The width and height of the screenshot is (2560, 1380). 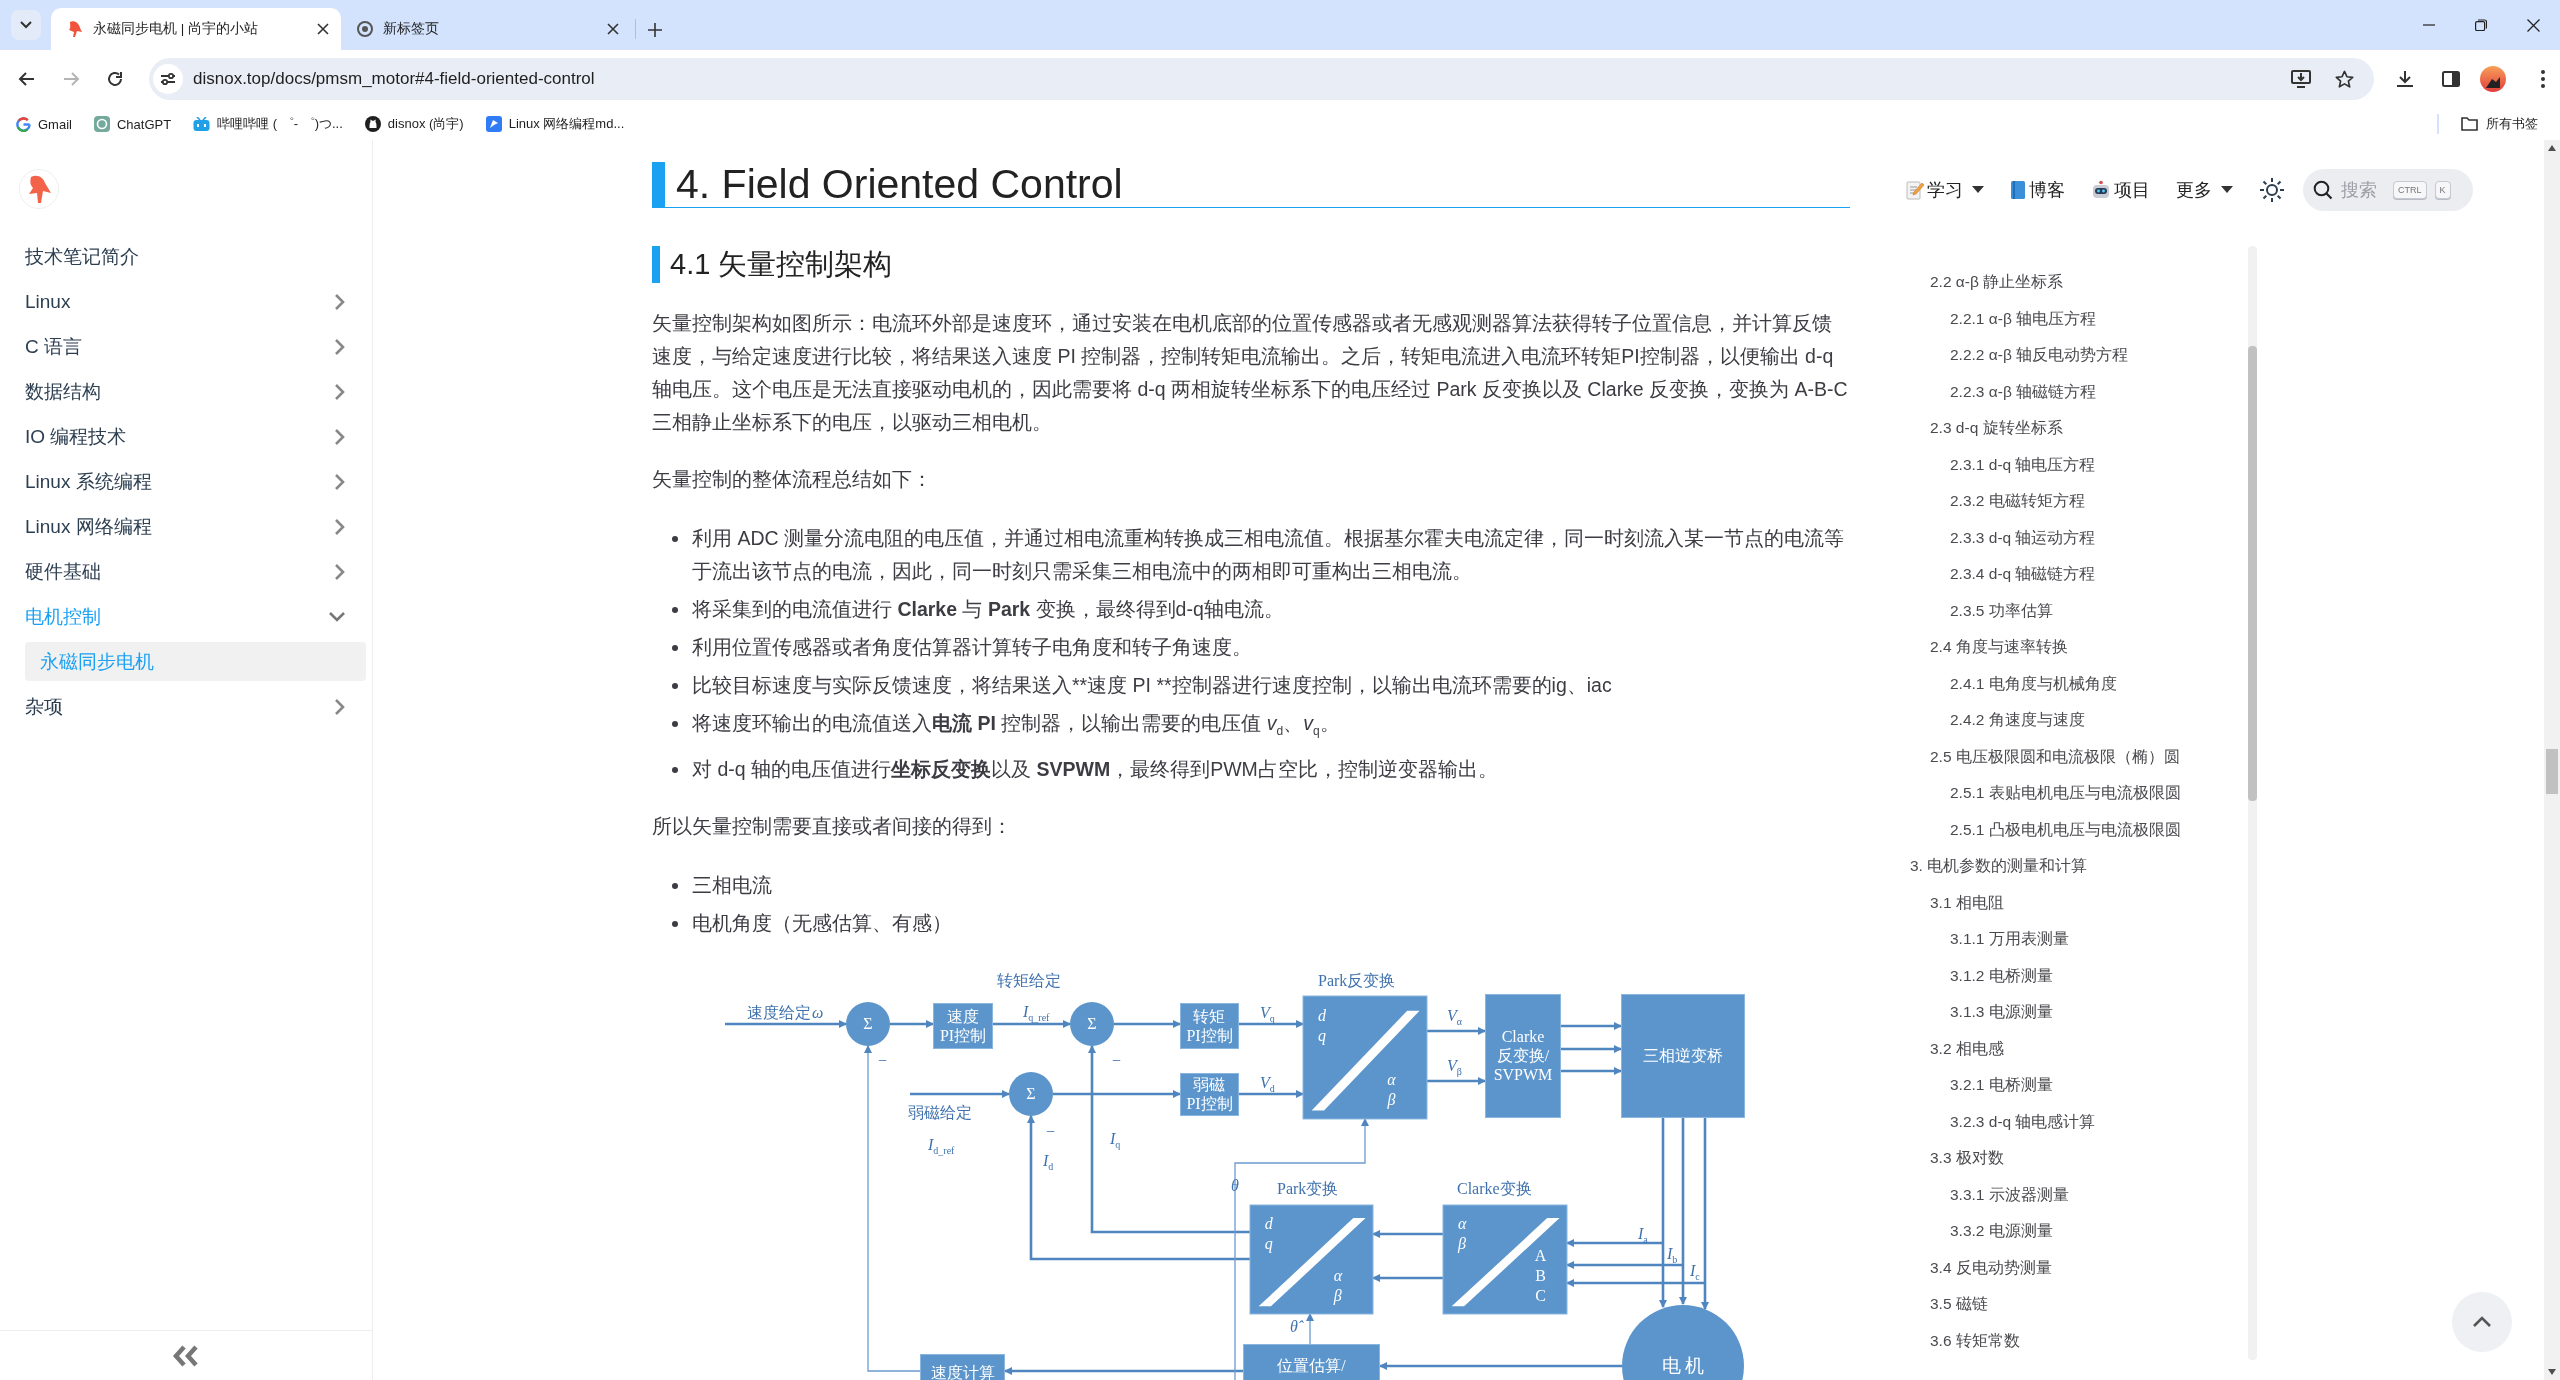 I want to click on back-arrow-icon, so click(x=27, y=79).